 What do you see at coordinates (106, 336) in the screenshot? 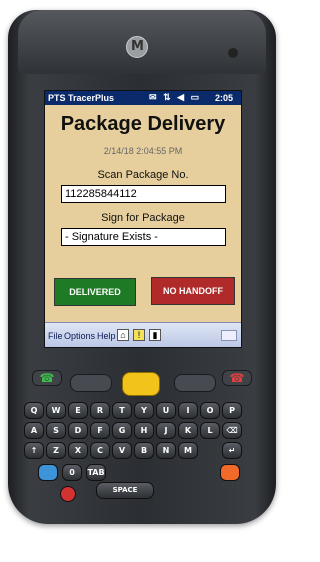
I see `menu-help: Help` at bounding box center [106, 336].